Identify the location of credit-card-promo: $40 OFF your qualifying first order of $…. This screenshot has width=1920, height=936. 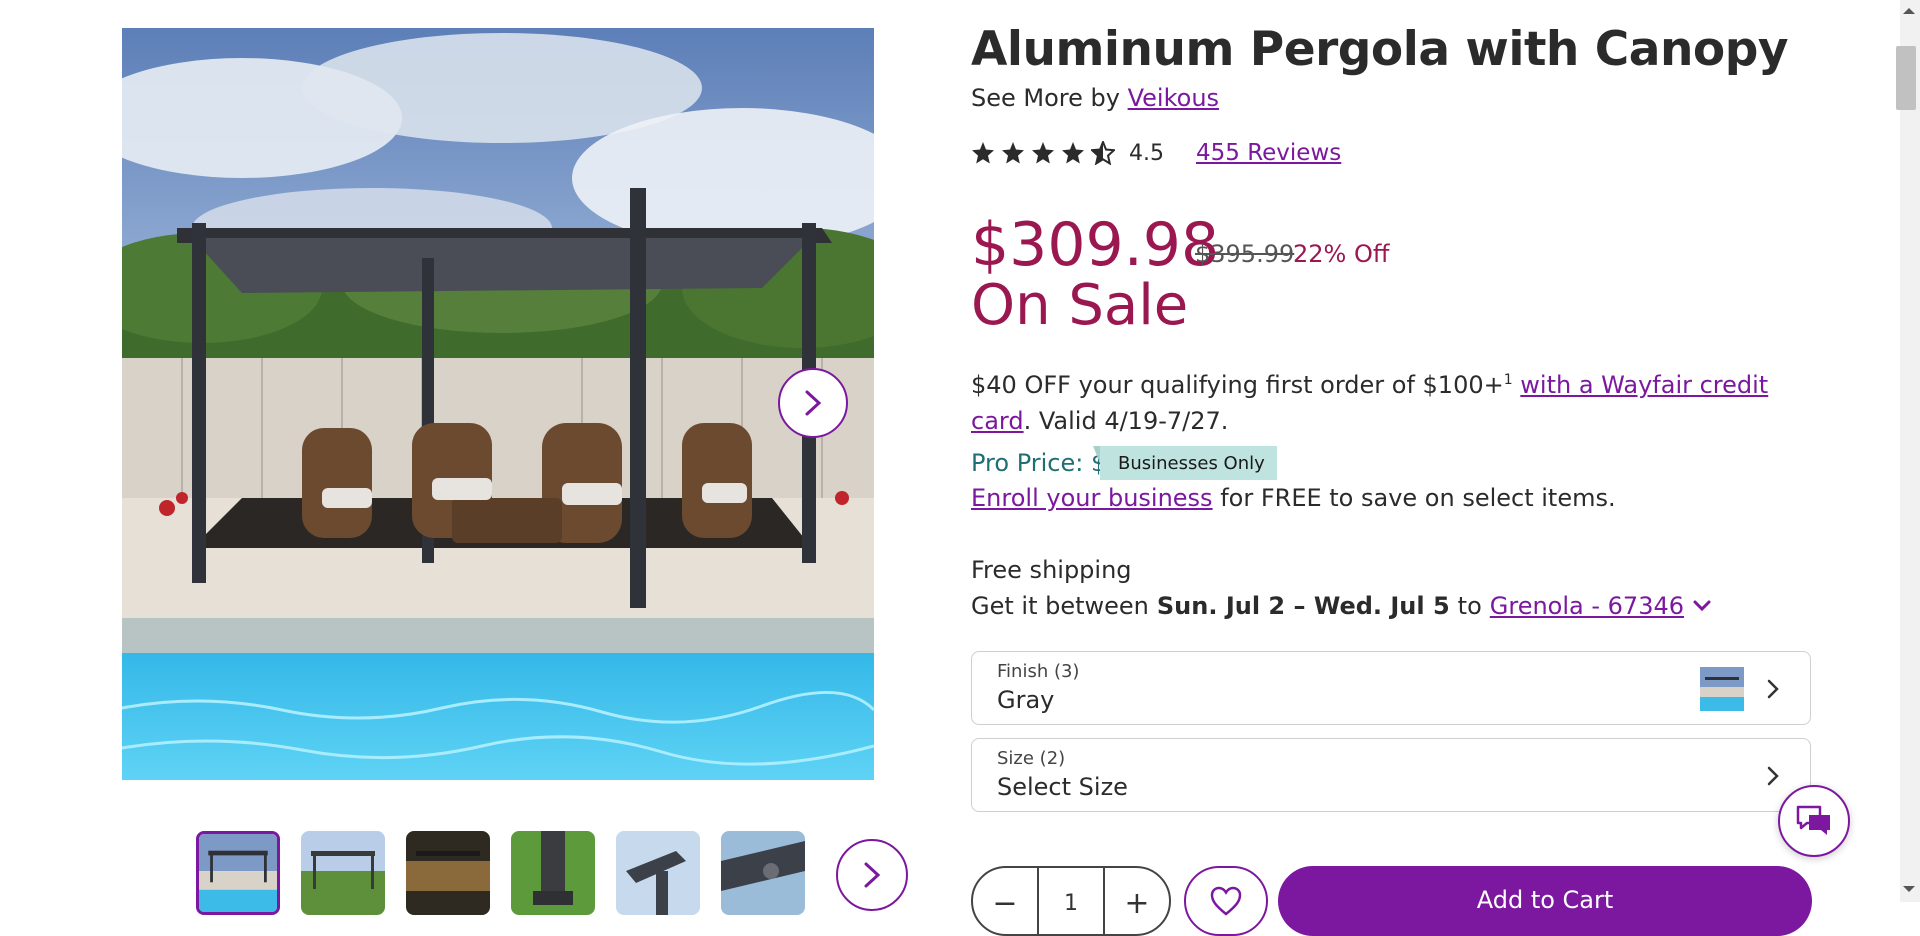
(1391, 400).